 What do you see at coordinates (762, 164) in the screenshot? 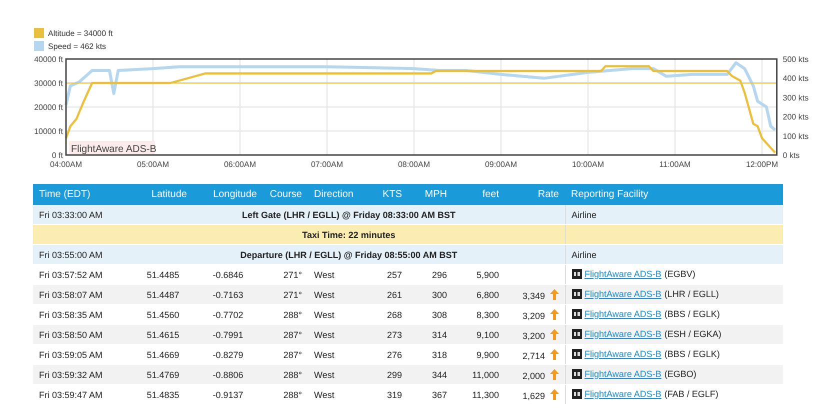
I see `x-axis-label: 12:00PM` at bounding box center [762, 164].